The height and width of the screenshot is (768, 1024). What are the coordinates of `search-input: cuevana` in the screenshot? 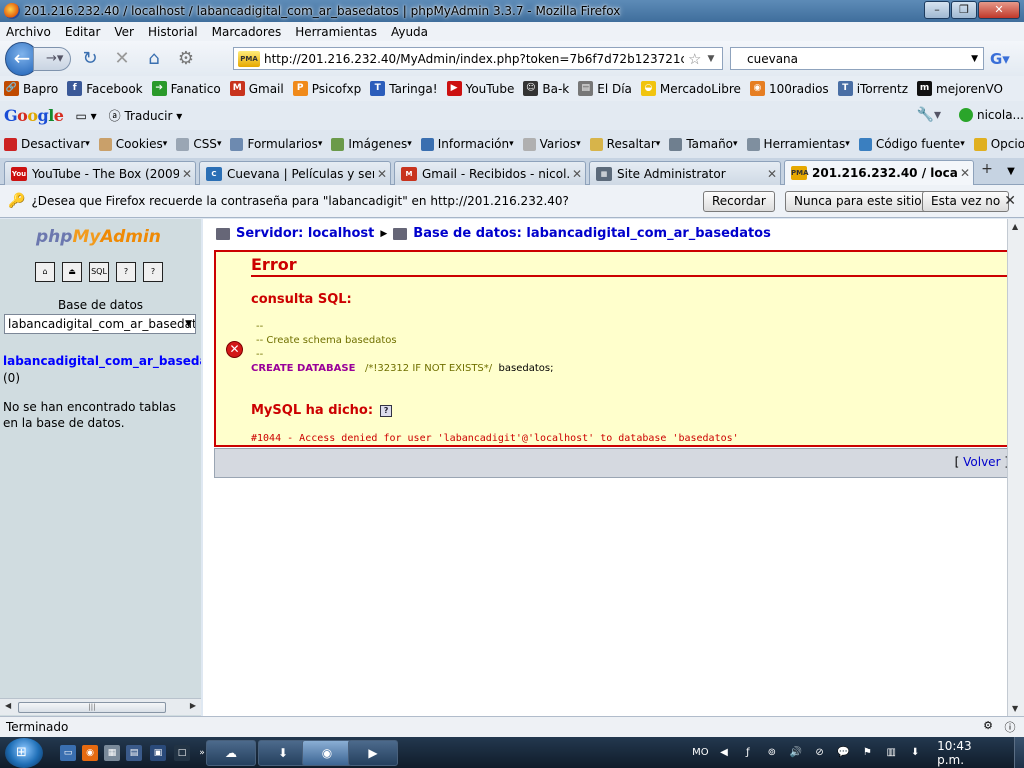 It's located at (859, 59).